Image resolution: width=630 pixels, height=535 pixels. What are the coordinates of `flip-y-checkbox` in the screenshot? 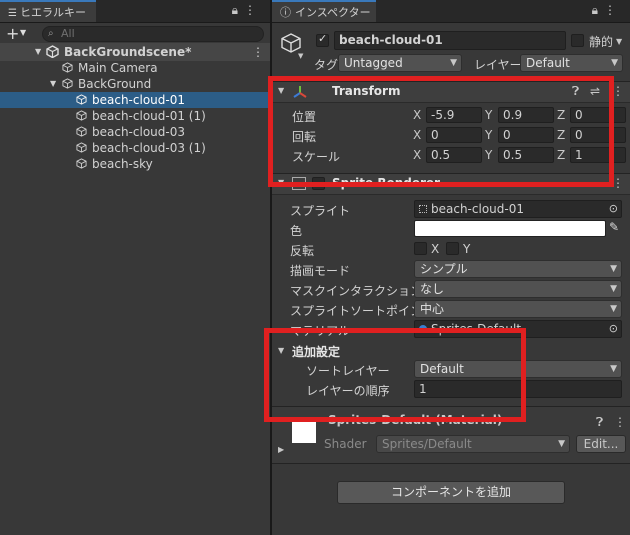 It's located at (452, 248).